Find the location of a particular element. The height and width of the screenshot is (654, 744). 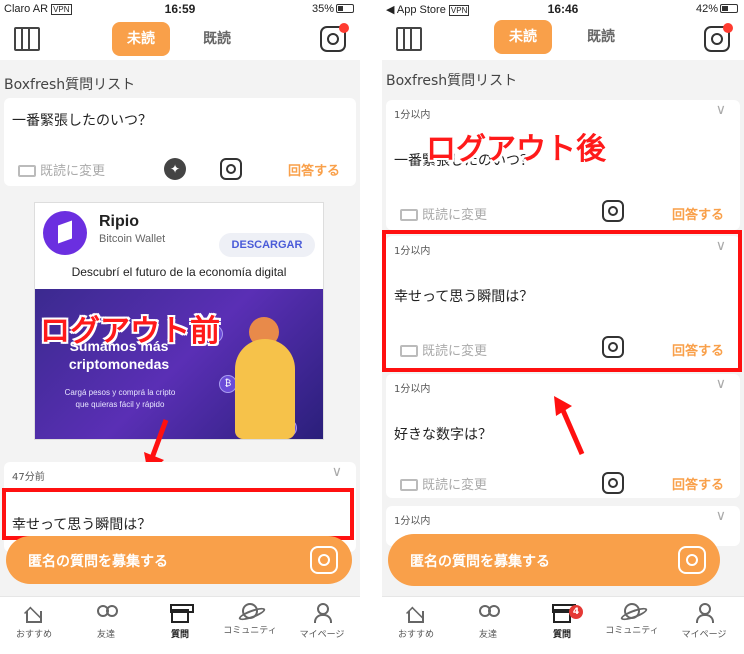

gift-box-icon: 4 is located at coordinates (567, 613).